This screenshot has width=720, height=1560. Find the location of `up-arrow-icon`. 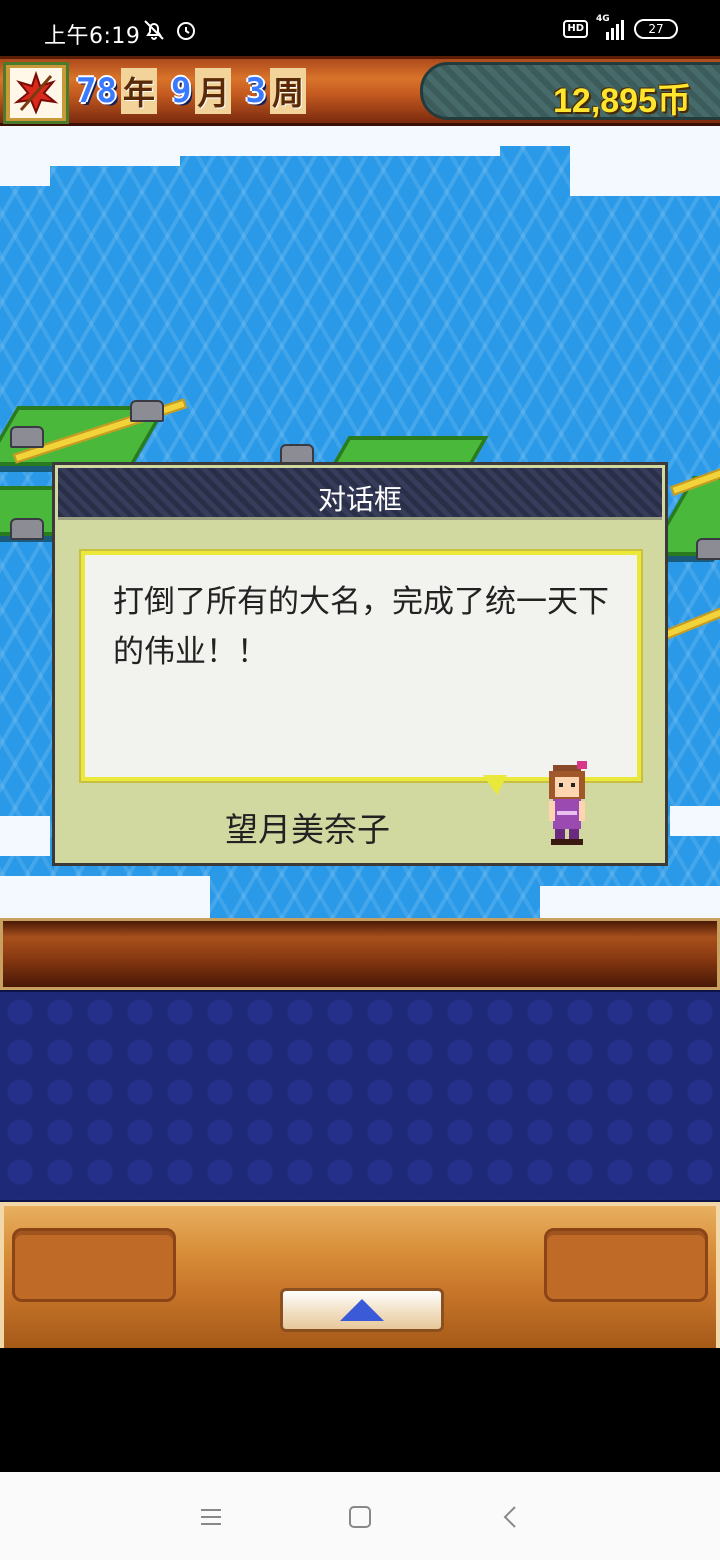

up-arrow-icon is located at coordinates (362, 1310).